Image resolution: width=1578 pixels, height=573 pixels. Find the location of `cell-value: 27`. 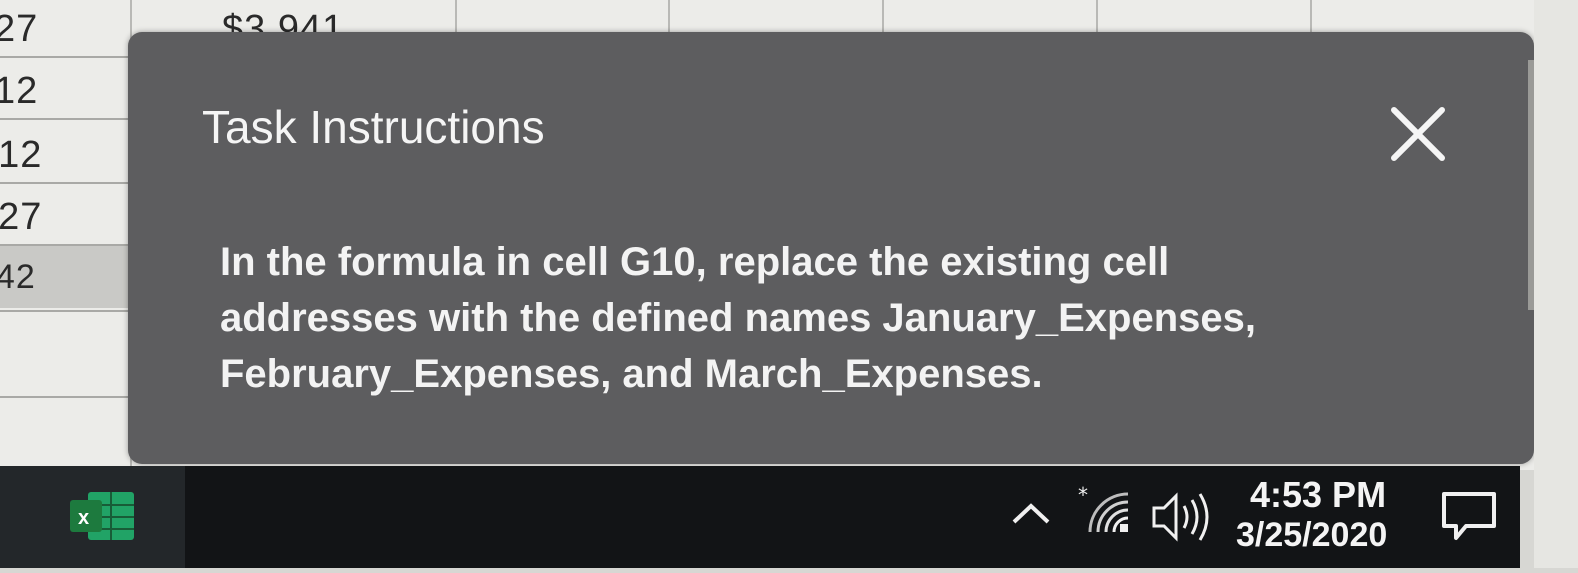

cell-value: 27 is located at coordinates (19, 29).